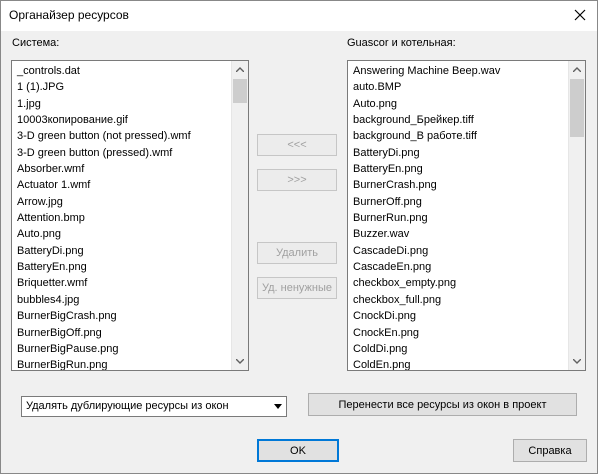 This screenshot has width=598, height=474. I want to click on right-scroll-down-button, so click(577, 361).